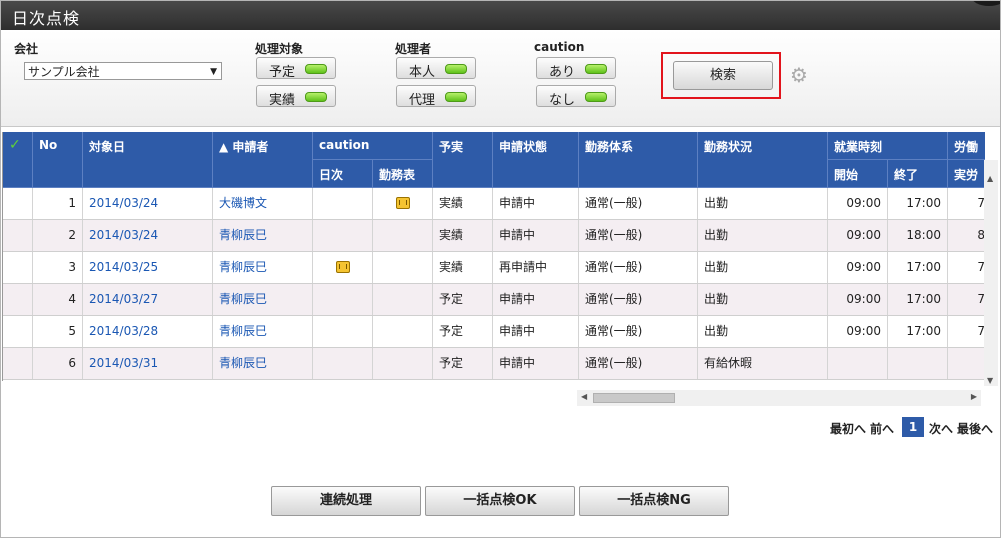  What do you see at coordinates (576, 96) in the screenshot?
I see `toggle-caution-no-button: なし` at bounding box center [576, 96].